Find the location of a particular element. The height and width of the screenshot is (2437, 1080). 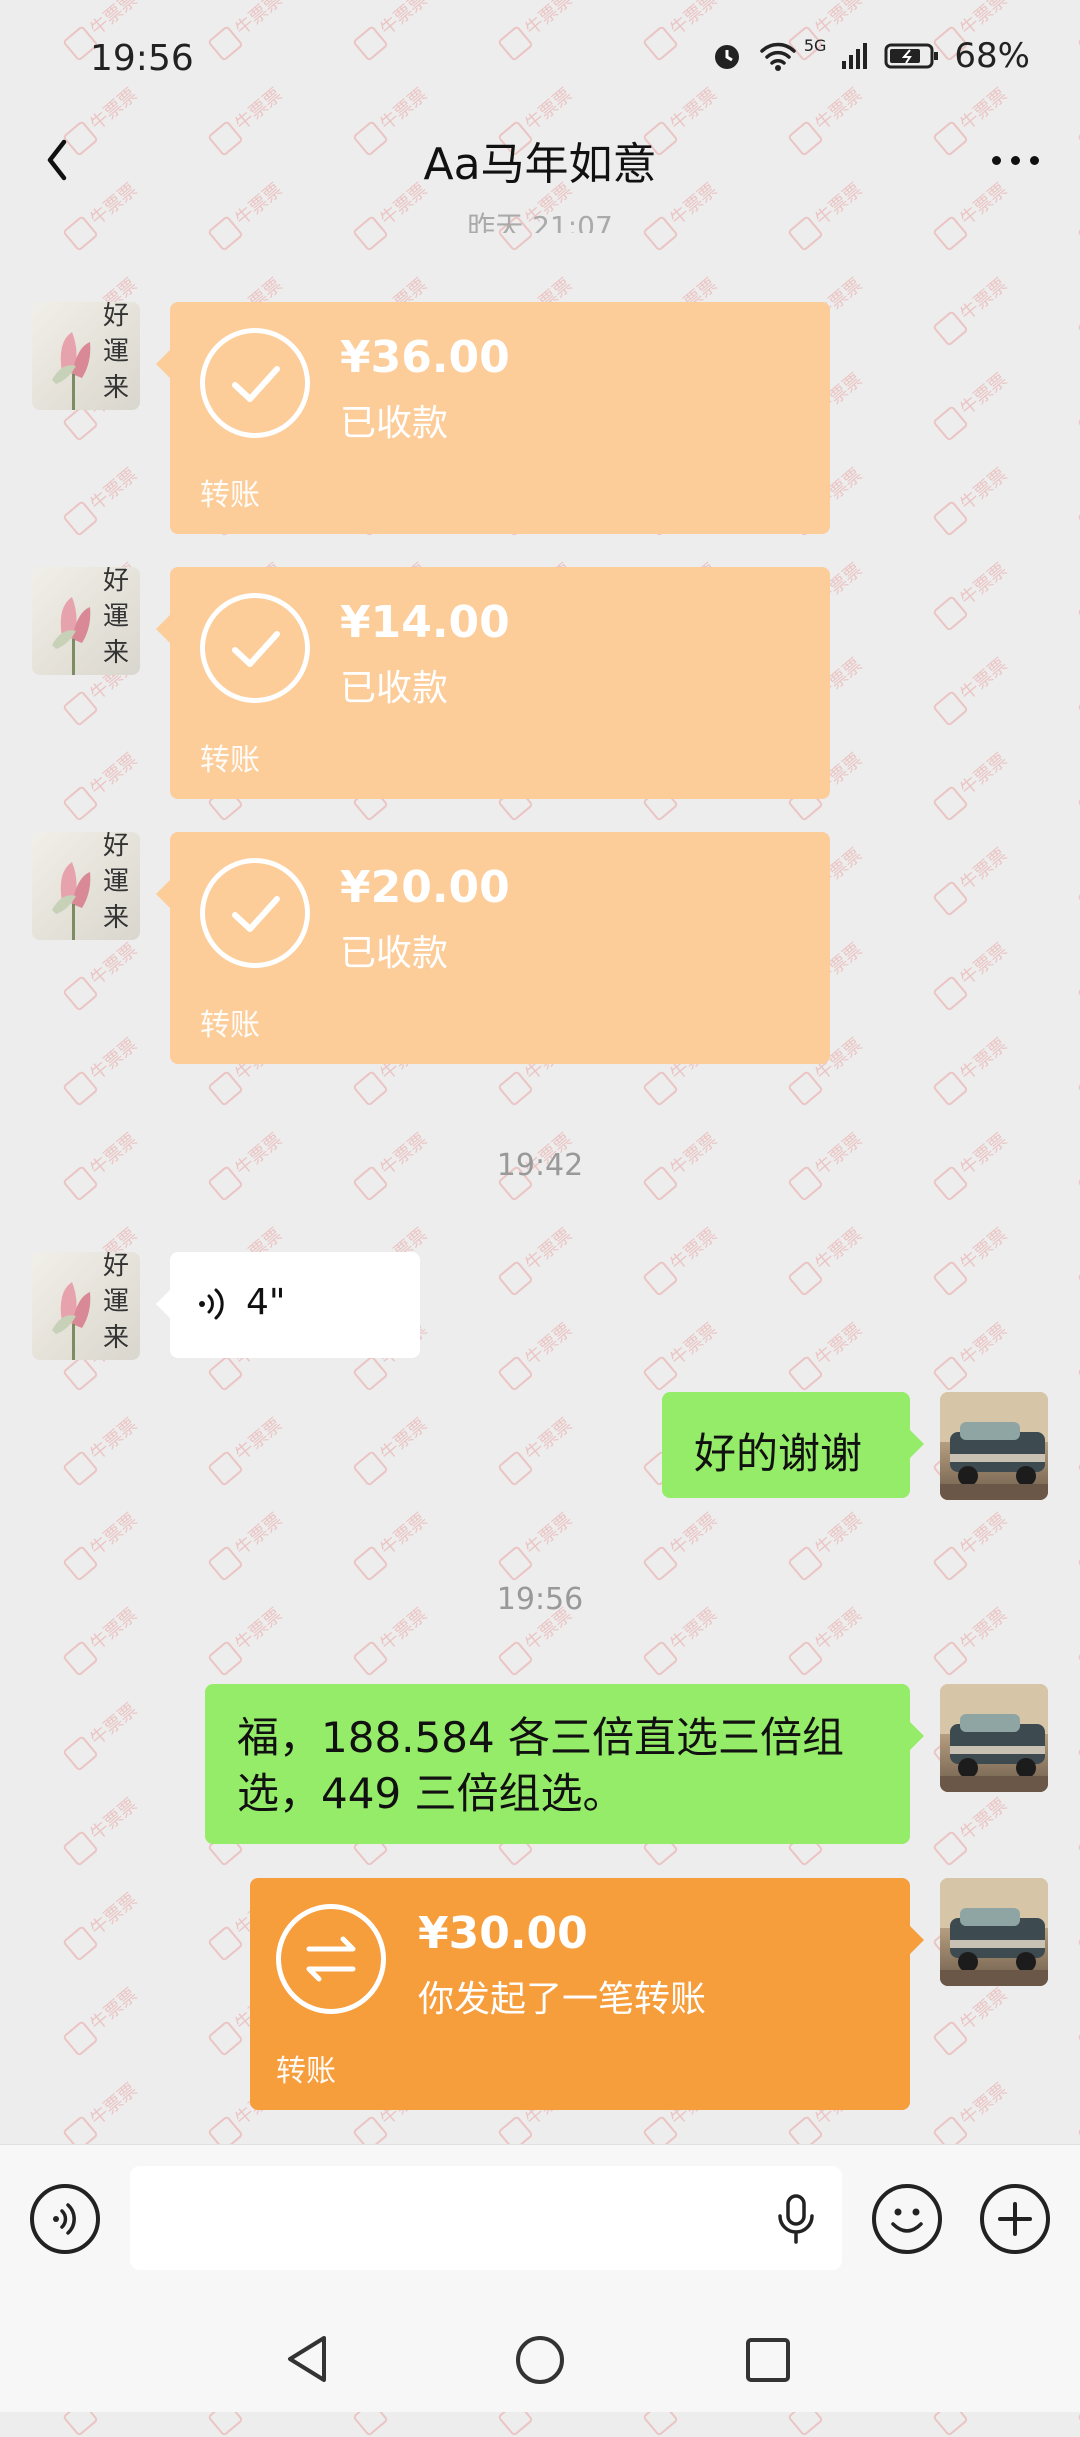

wifi-icon is located at coordinates (778, 56).